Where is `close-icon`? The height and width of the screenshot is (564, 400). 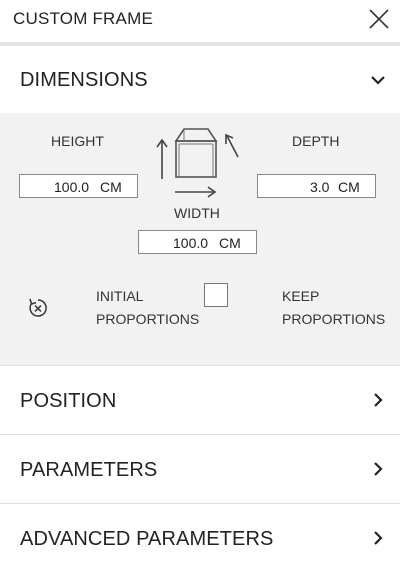 close-icon is located at coordinates (379, 19).